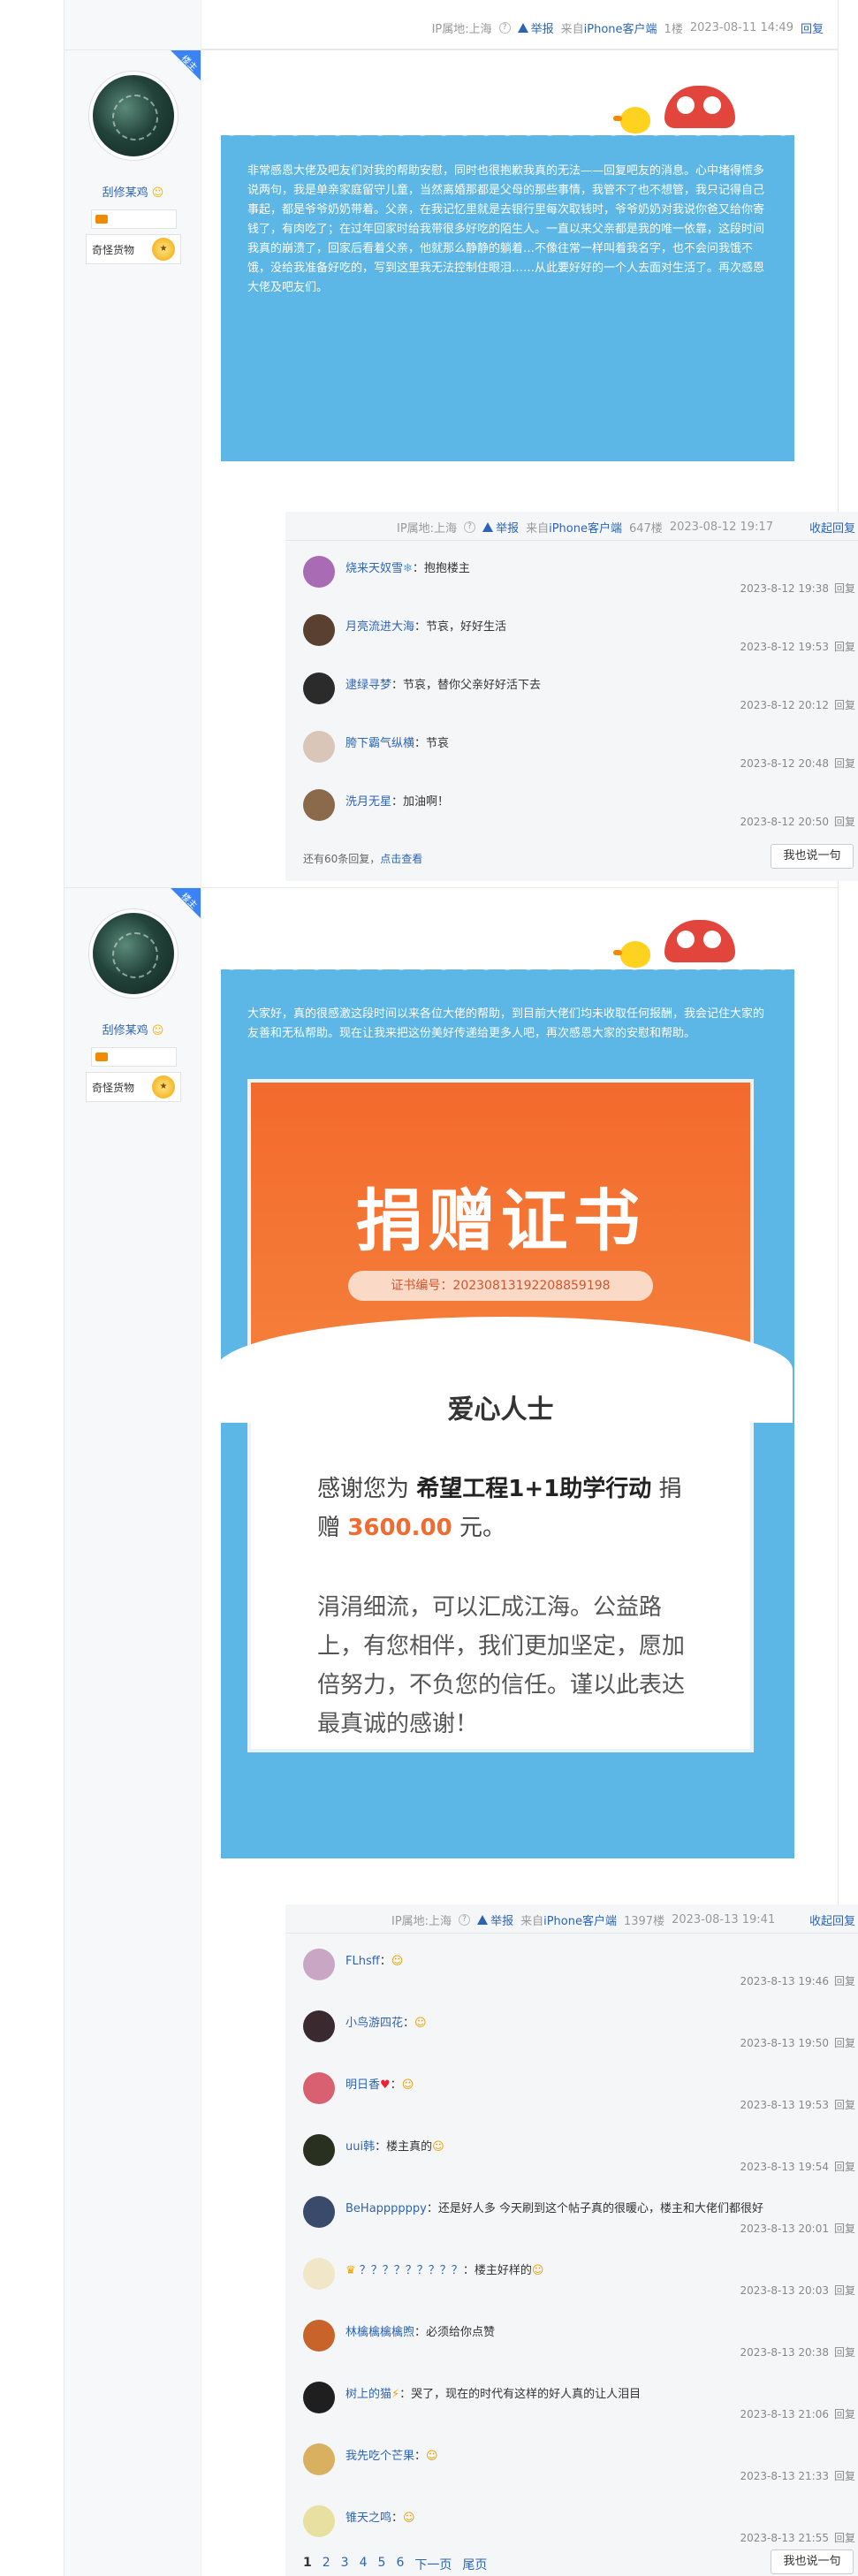  I want to click on commenter-name: uui韩, so click(360, 2147).